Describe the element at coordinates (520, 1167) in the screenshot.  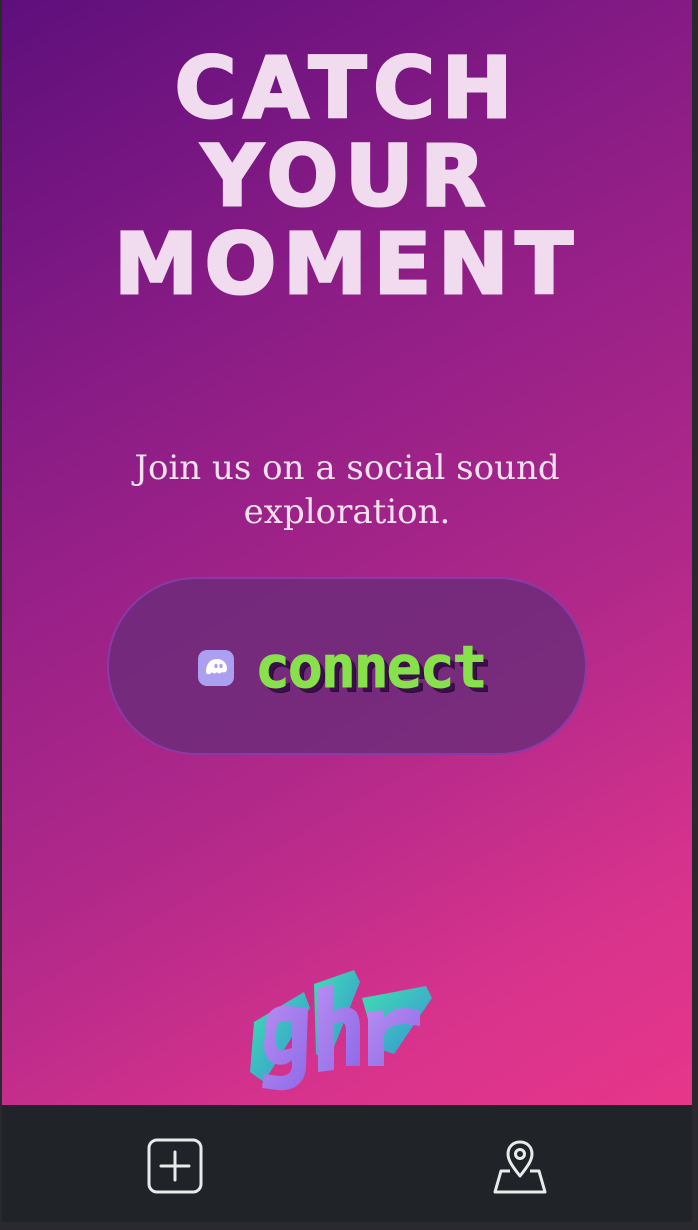
I see `map-pin-icon` at that location.